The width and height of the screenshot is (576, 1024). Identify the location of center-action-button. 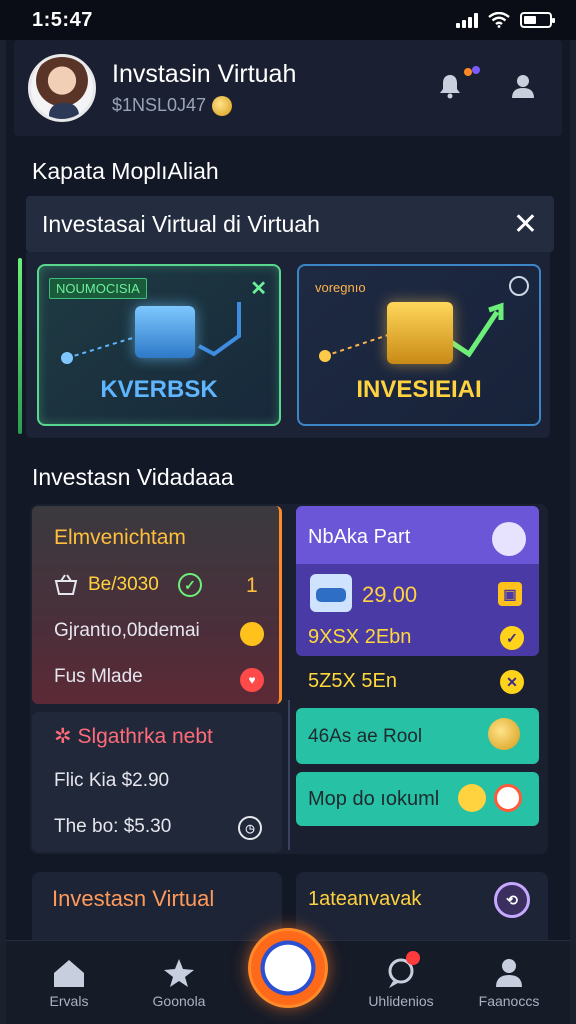
(288, 968).